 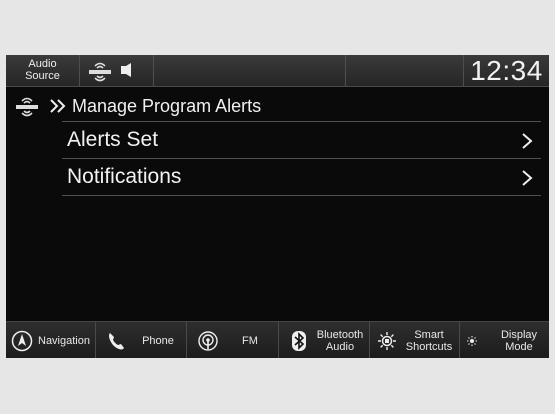 What do you see at coordinates (429, 346) in the screenshot?
I see `smart-shortcuts-label-line2: Shortcuts` at bounding box center [429, 346].